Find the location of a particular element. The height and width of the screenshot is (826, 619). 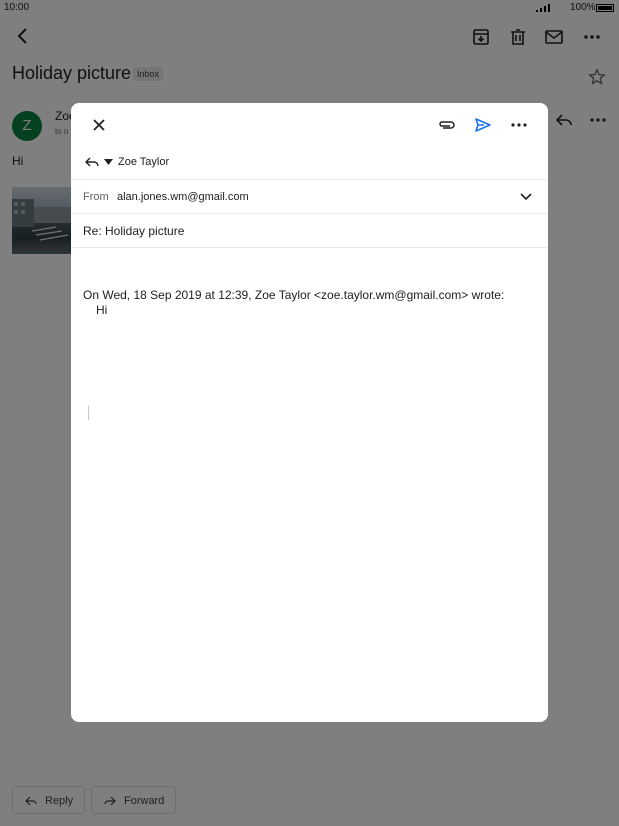

quote-bar is located at coordinates (88, 413).